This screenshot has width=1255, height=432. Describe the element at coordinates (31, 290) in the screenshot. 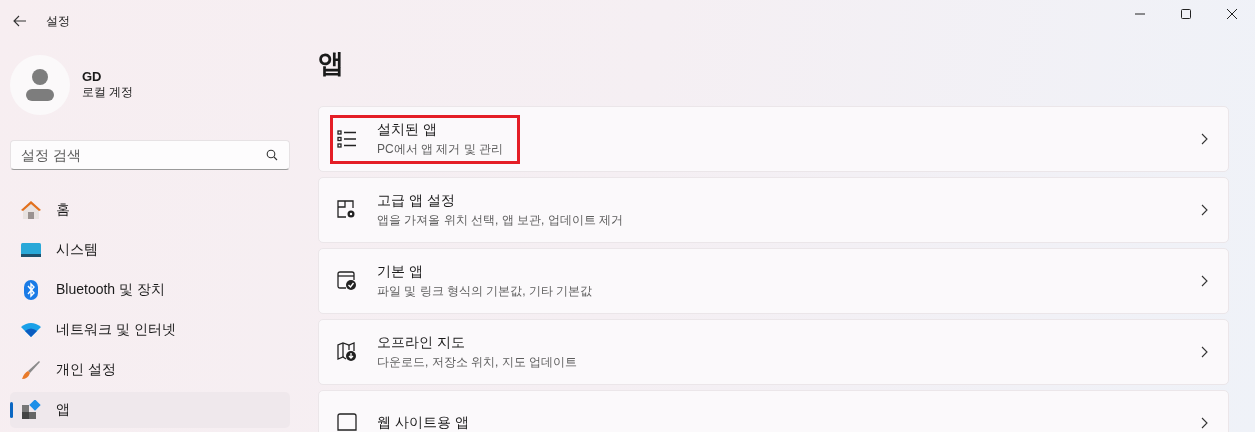

I see `bluetooth-icon` at that location.